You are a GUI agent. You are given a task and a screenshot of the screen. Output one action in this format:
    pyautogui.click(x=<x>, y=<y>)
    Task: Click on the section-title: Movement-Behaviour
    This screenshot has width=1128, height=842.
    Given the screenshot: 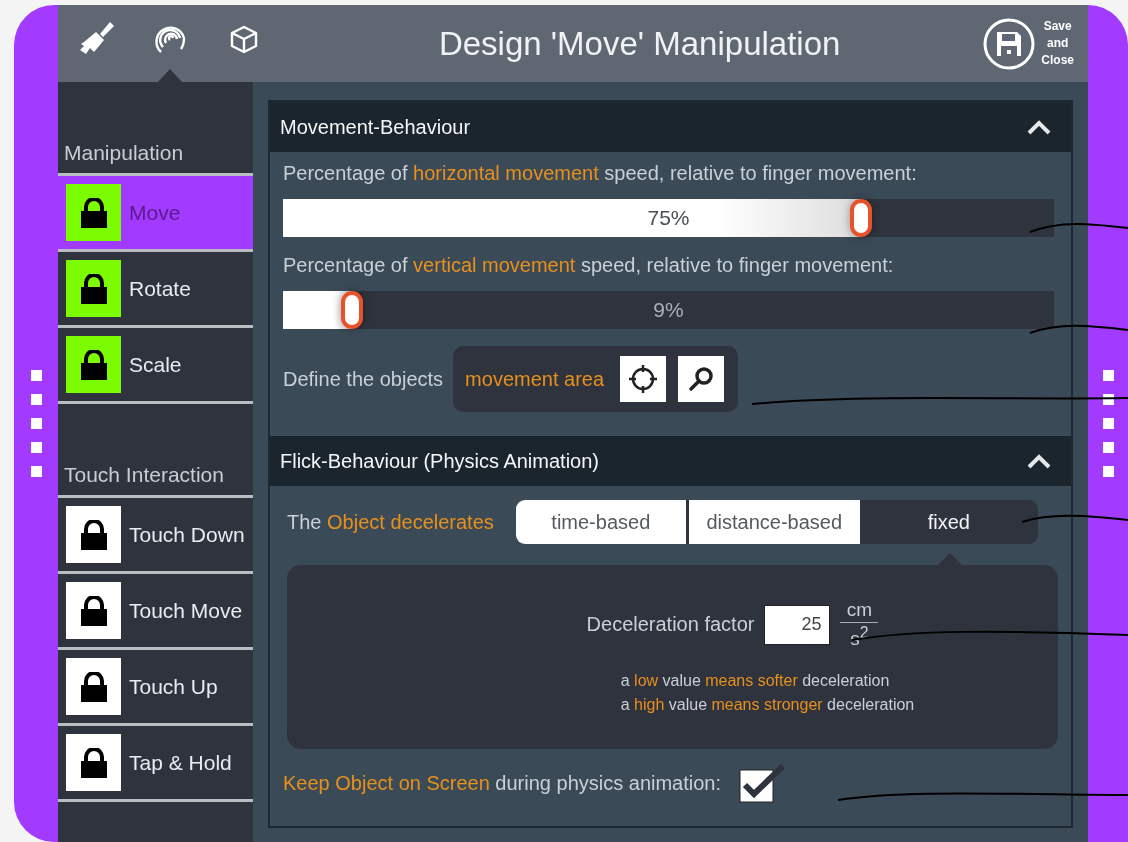 What is the action you would take?
    pyautogui.click(x=375, y=127)
    